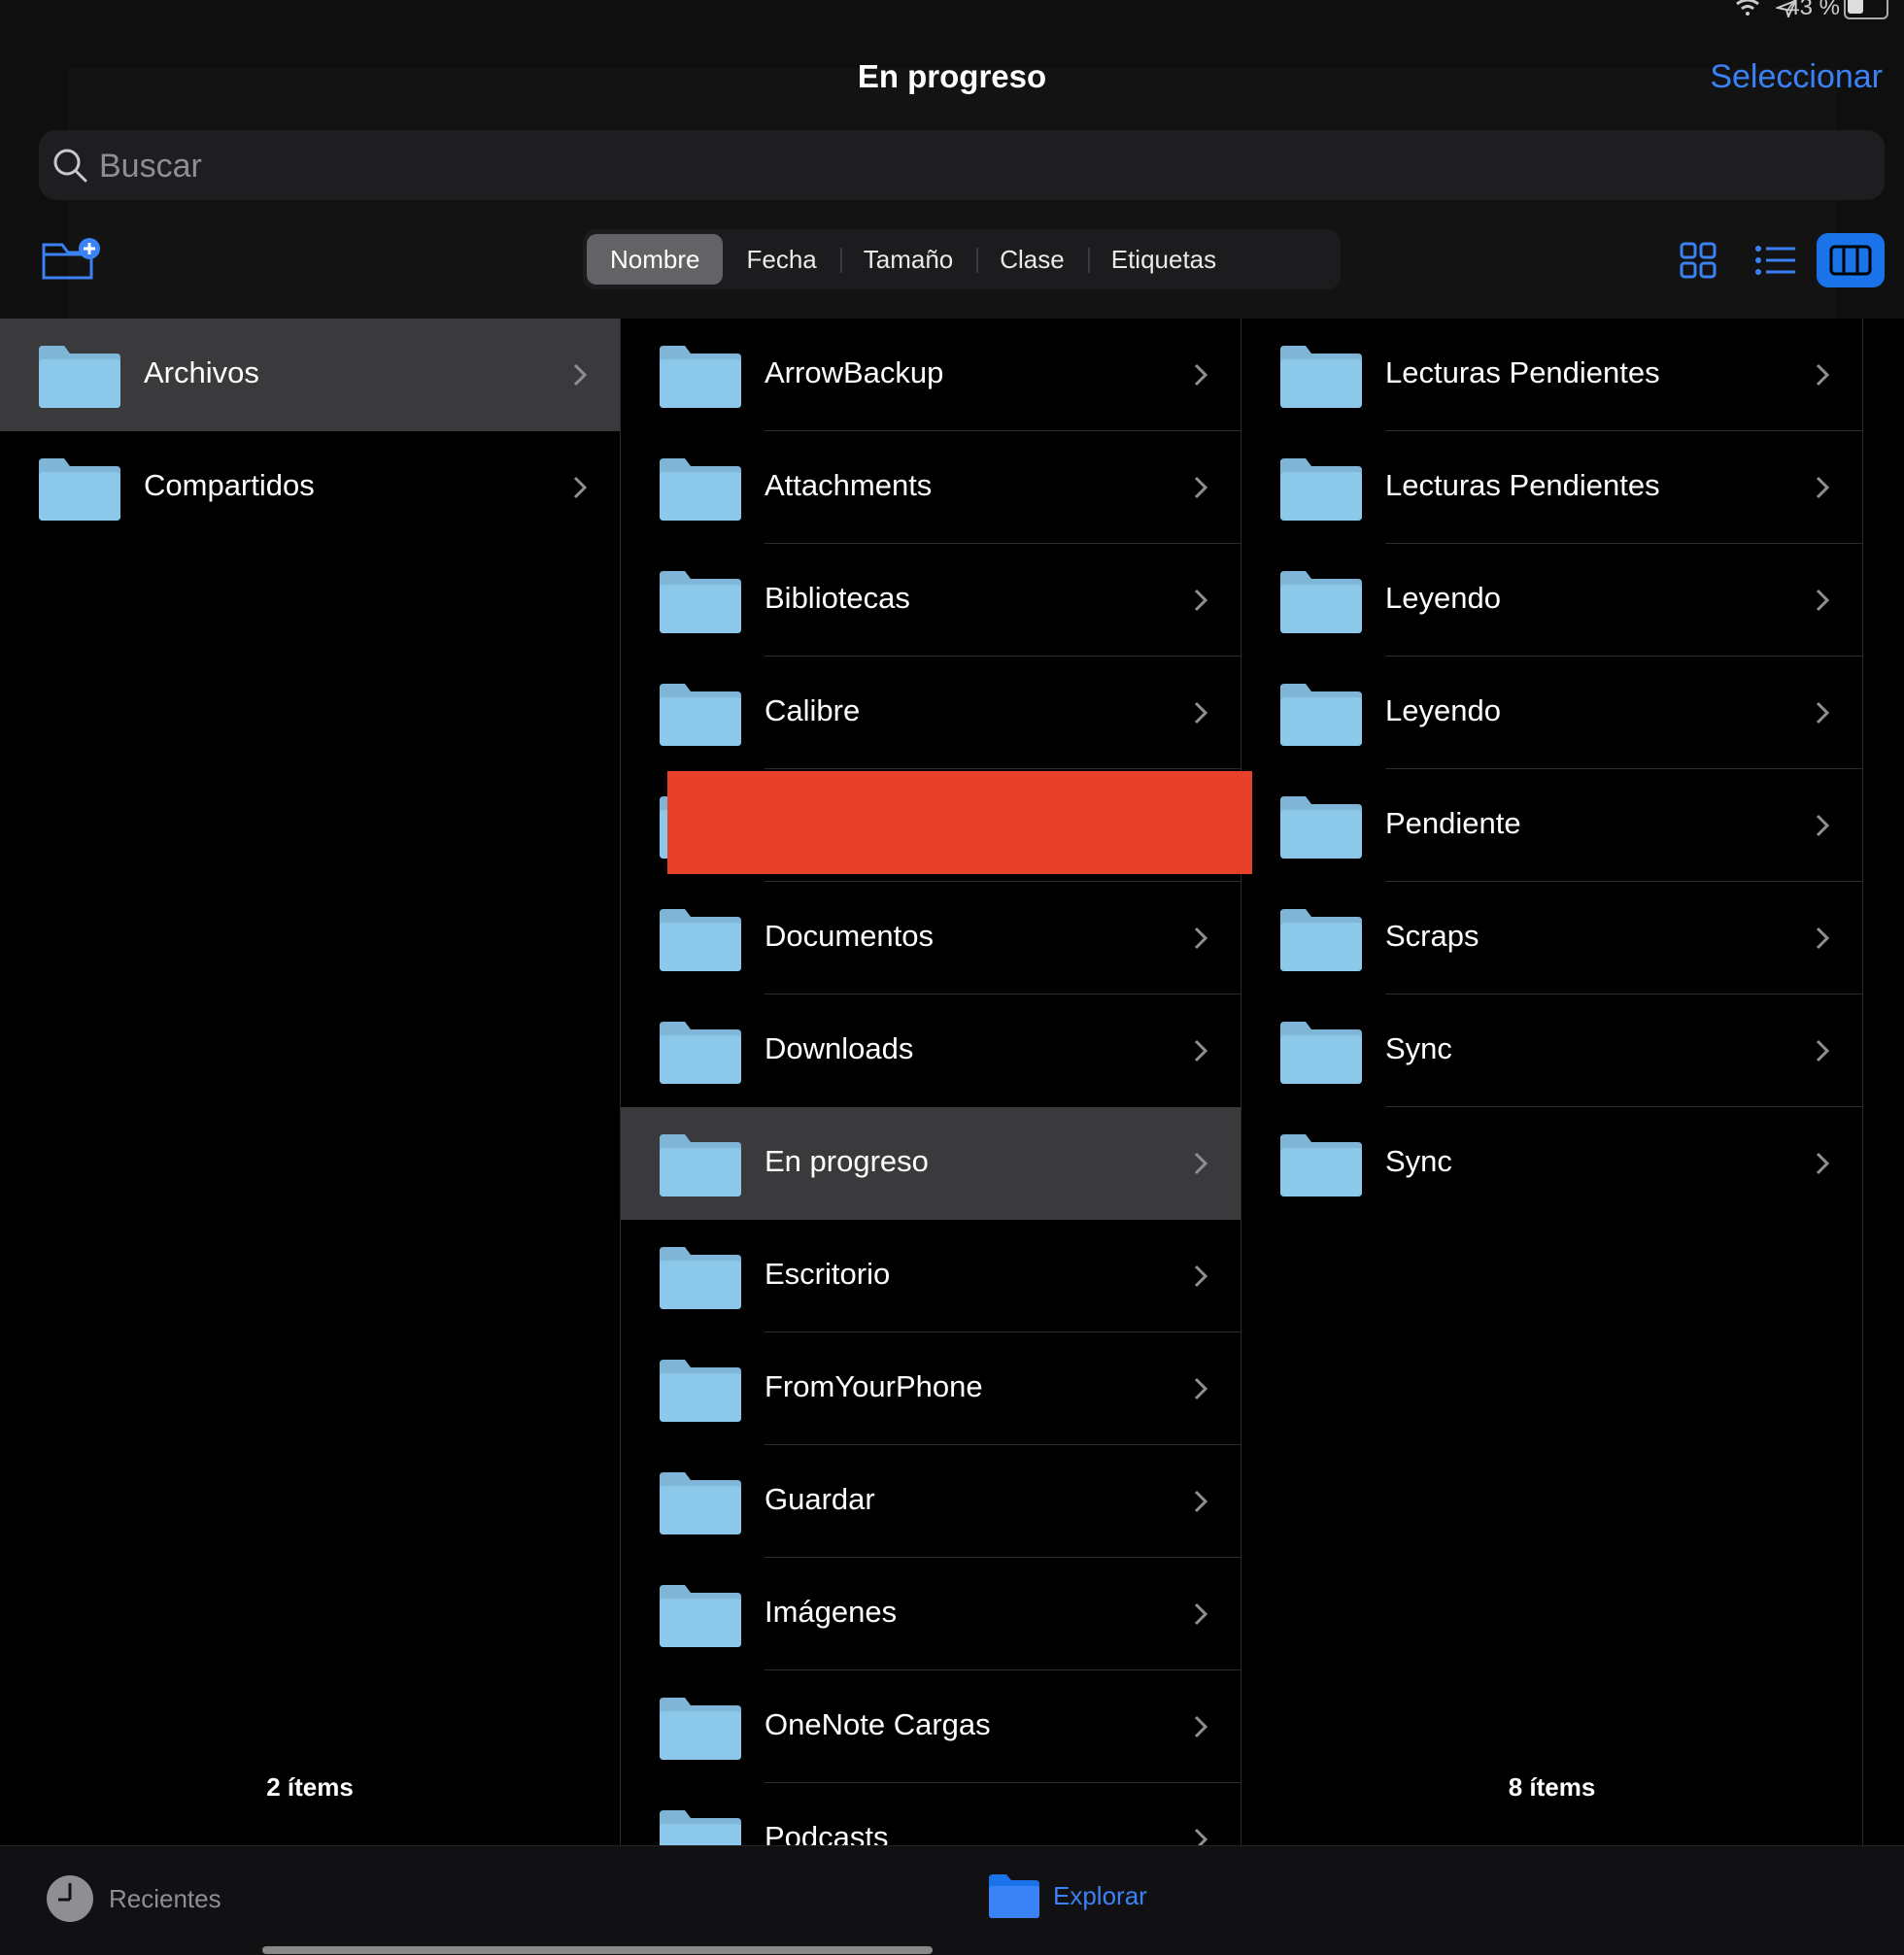  I want to click on list-item: OneNote Cargas, so click(931, 1726).